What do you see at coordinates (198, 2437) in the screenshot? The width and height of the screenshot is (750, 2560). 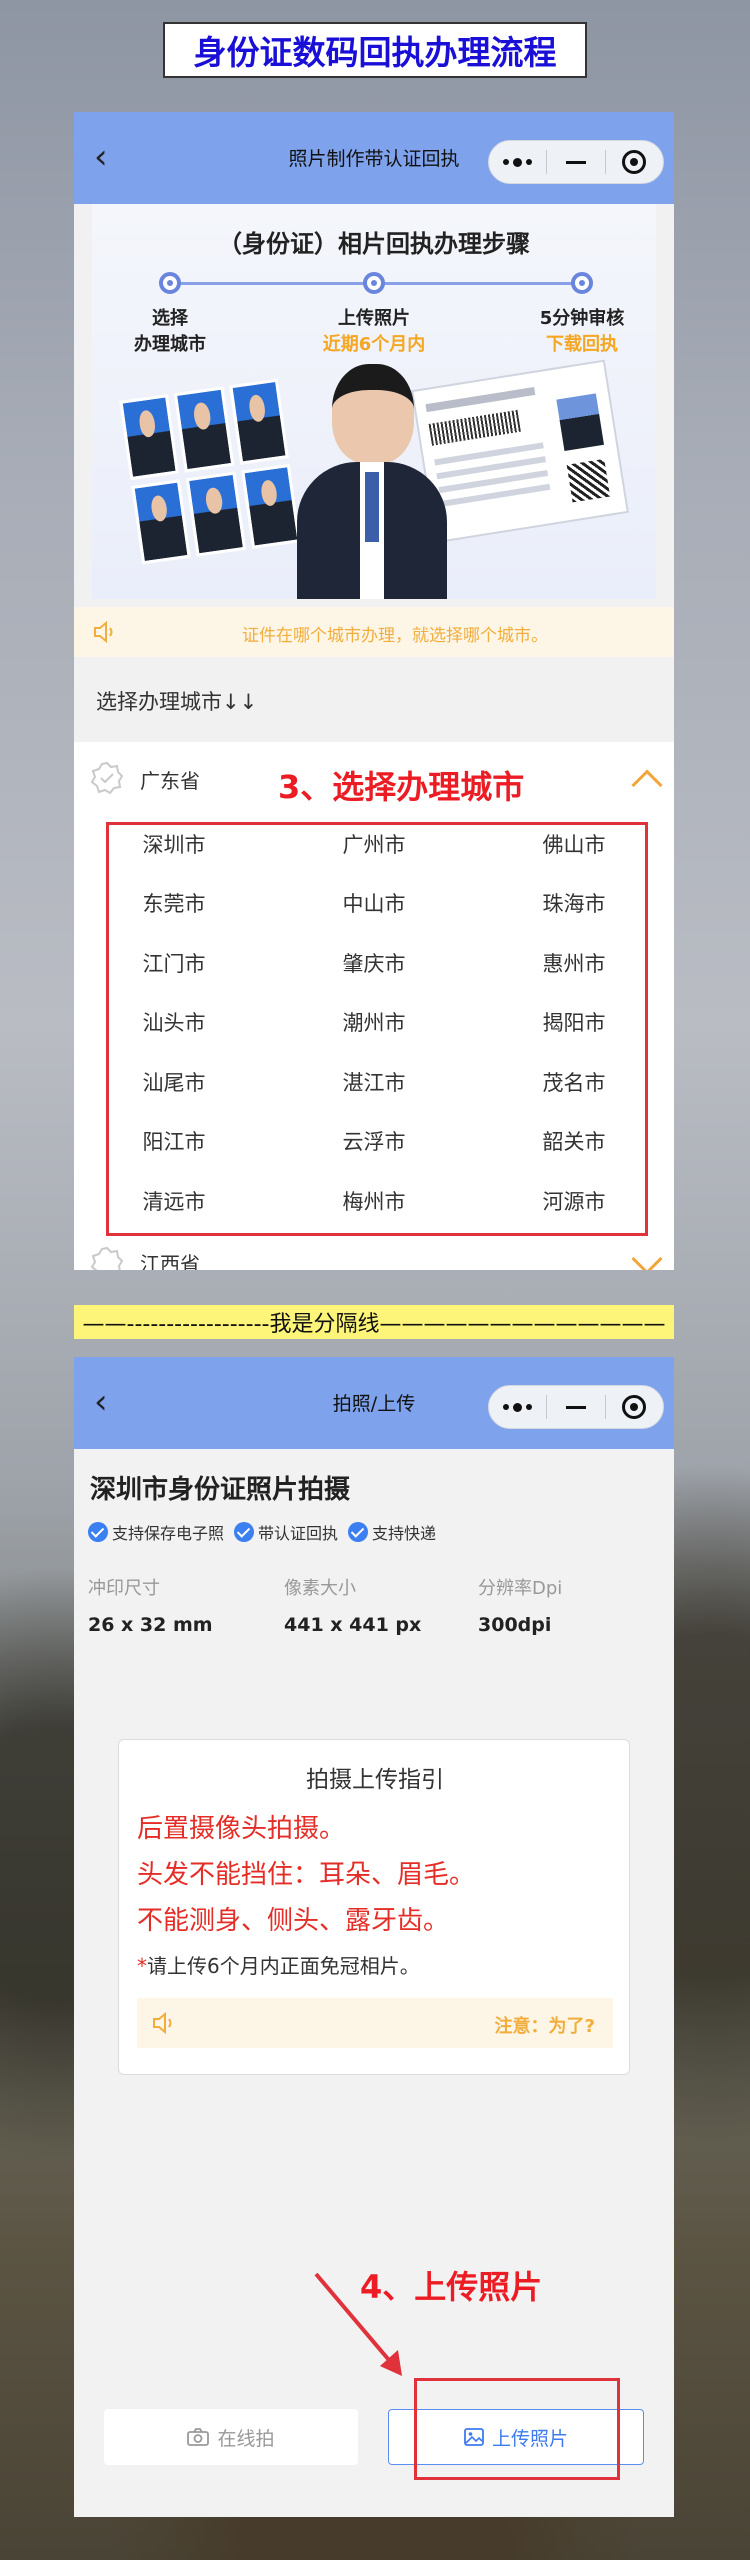 I see `camera-icon` at bounding box center [198, 2437].